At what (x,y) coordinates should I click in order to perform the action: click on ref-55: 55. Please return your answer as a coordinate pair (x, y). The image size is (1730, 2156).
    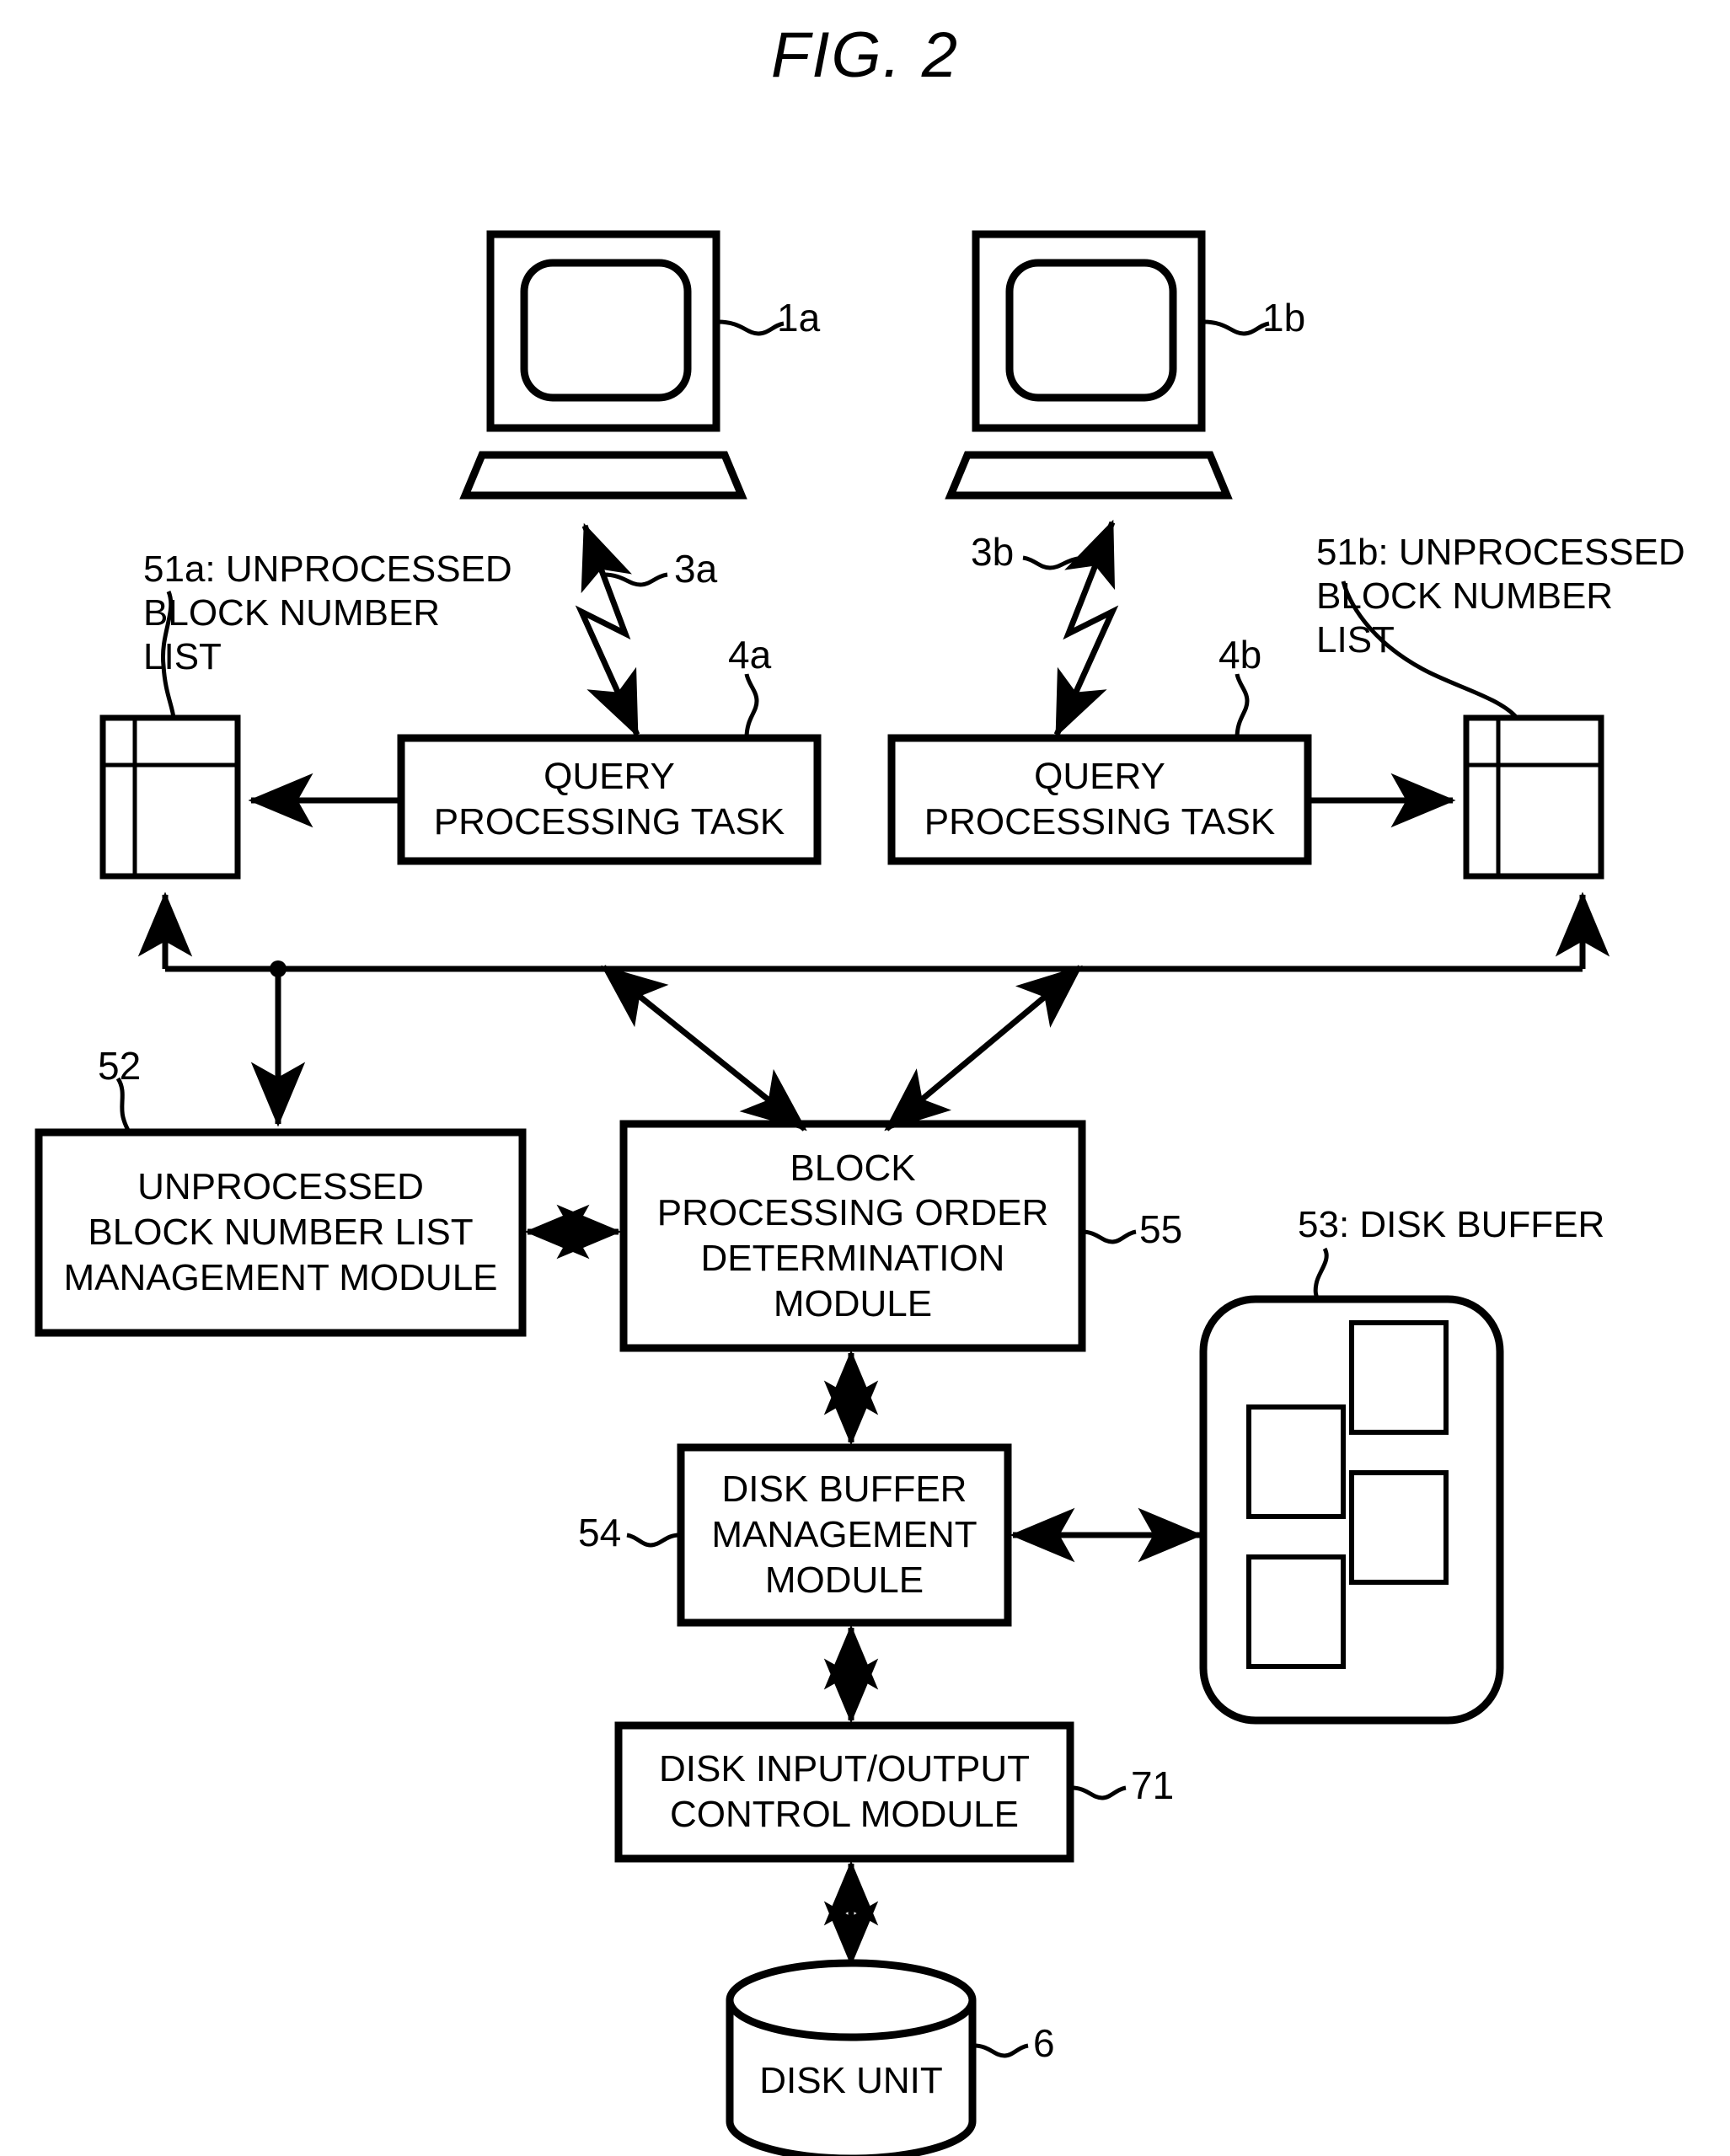
    Looking at the image, I should click on (1161, 1229).